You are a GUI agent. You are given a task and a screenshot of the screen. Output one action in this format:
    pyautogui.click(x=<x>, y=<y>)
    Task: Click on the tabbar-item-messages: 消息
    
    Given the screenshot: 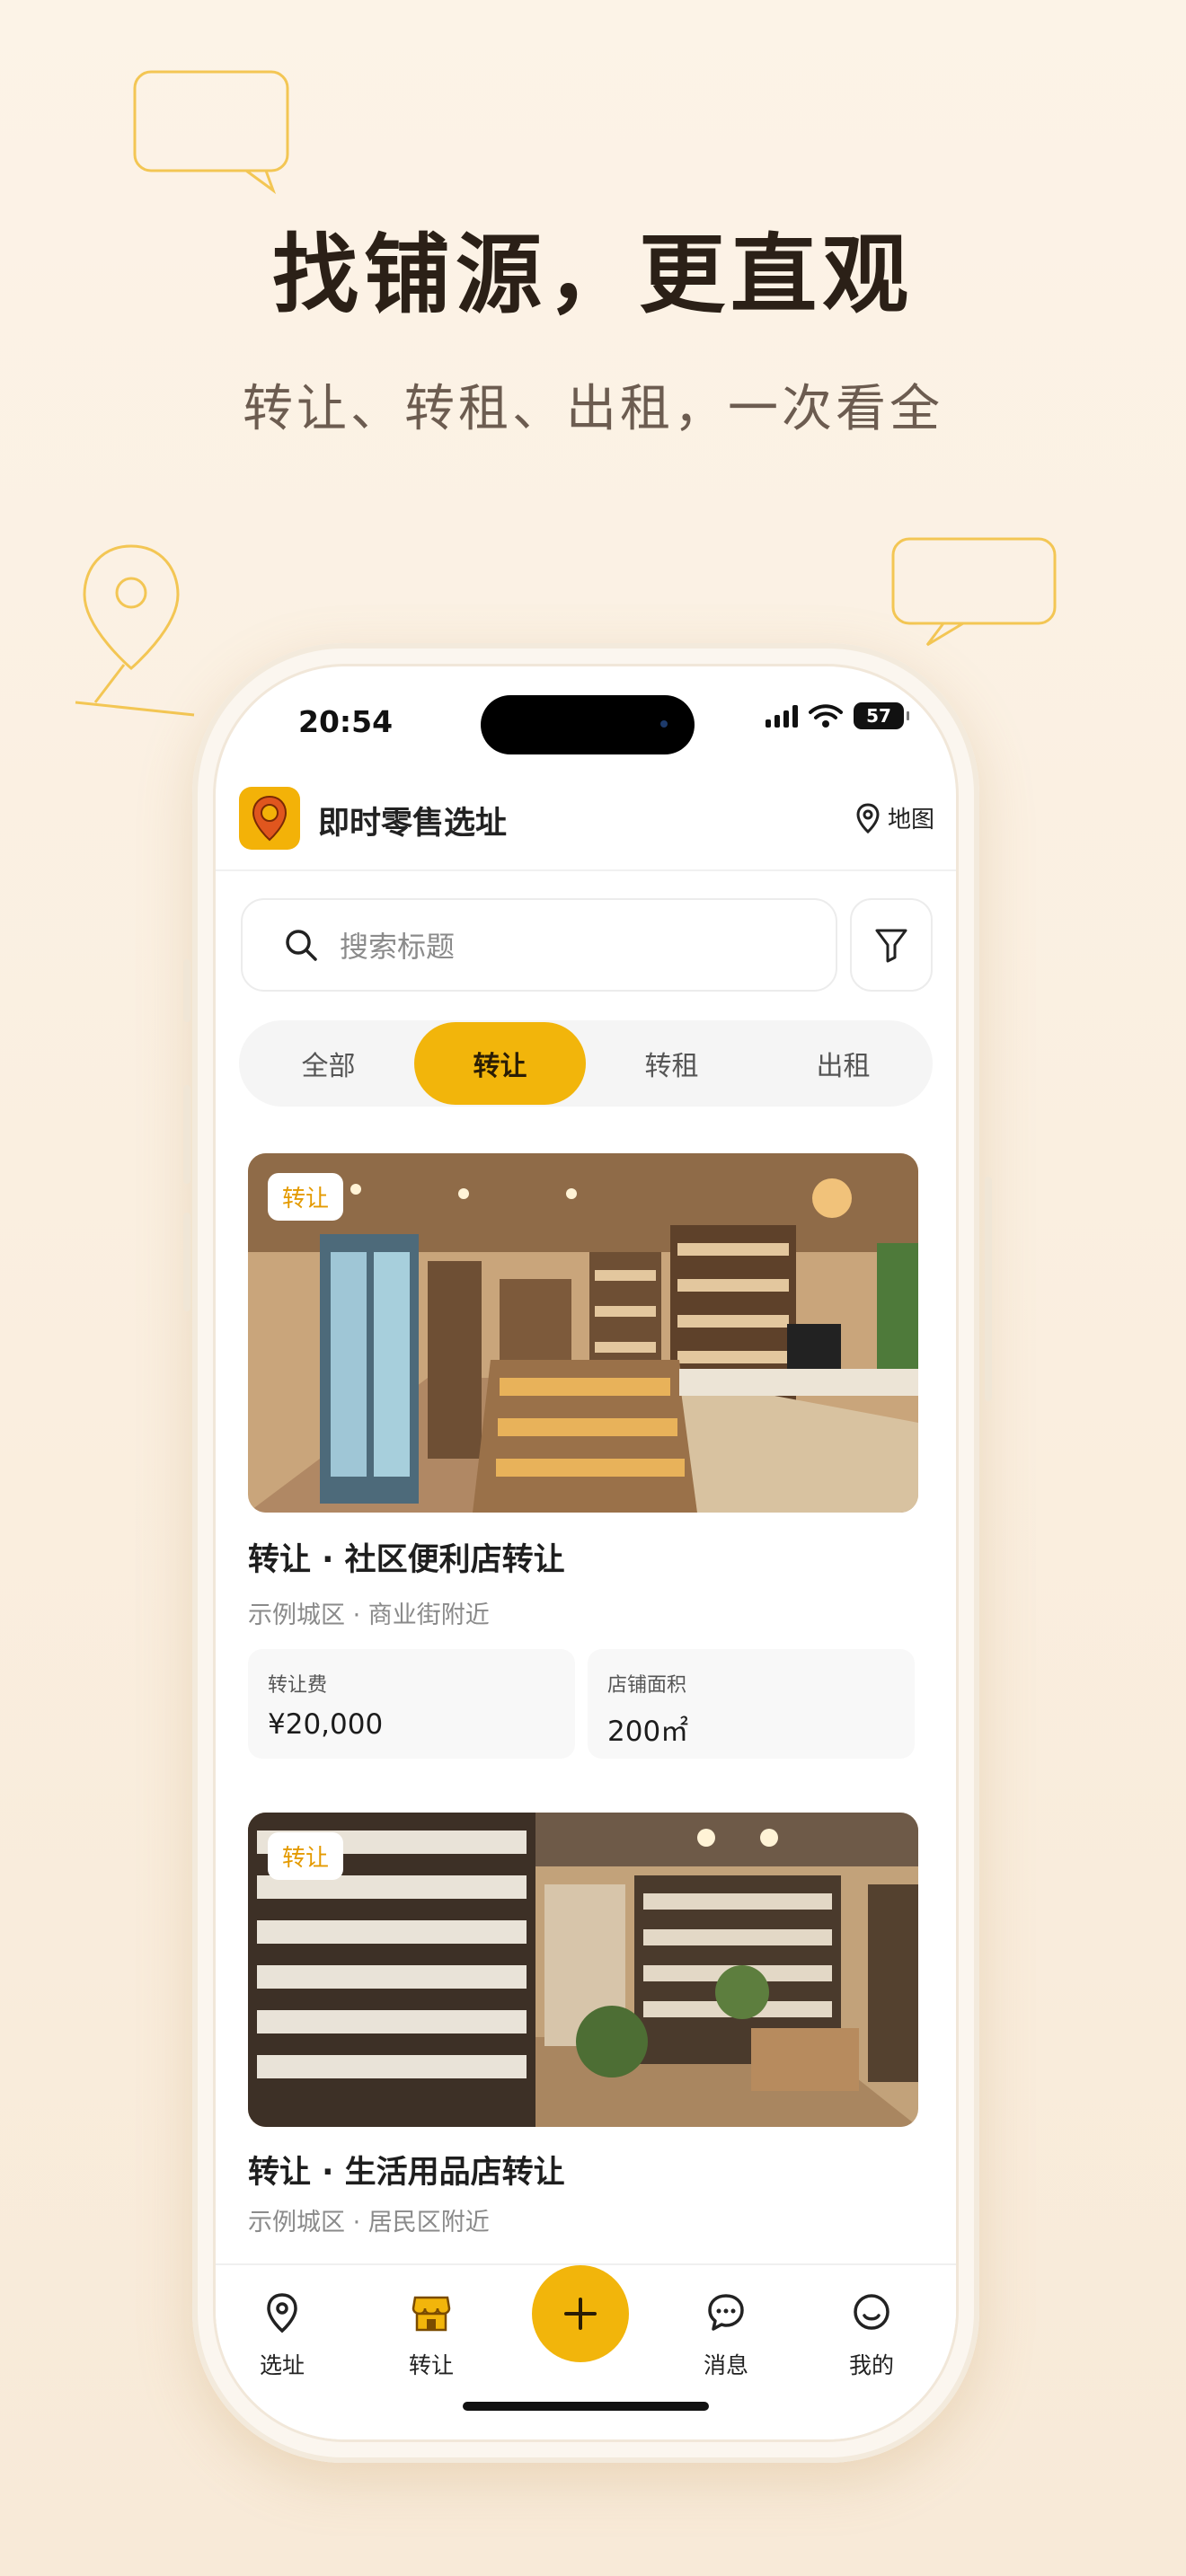 What is the action you would take?
    pyautogui.click(x=726, y=2336)
    